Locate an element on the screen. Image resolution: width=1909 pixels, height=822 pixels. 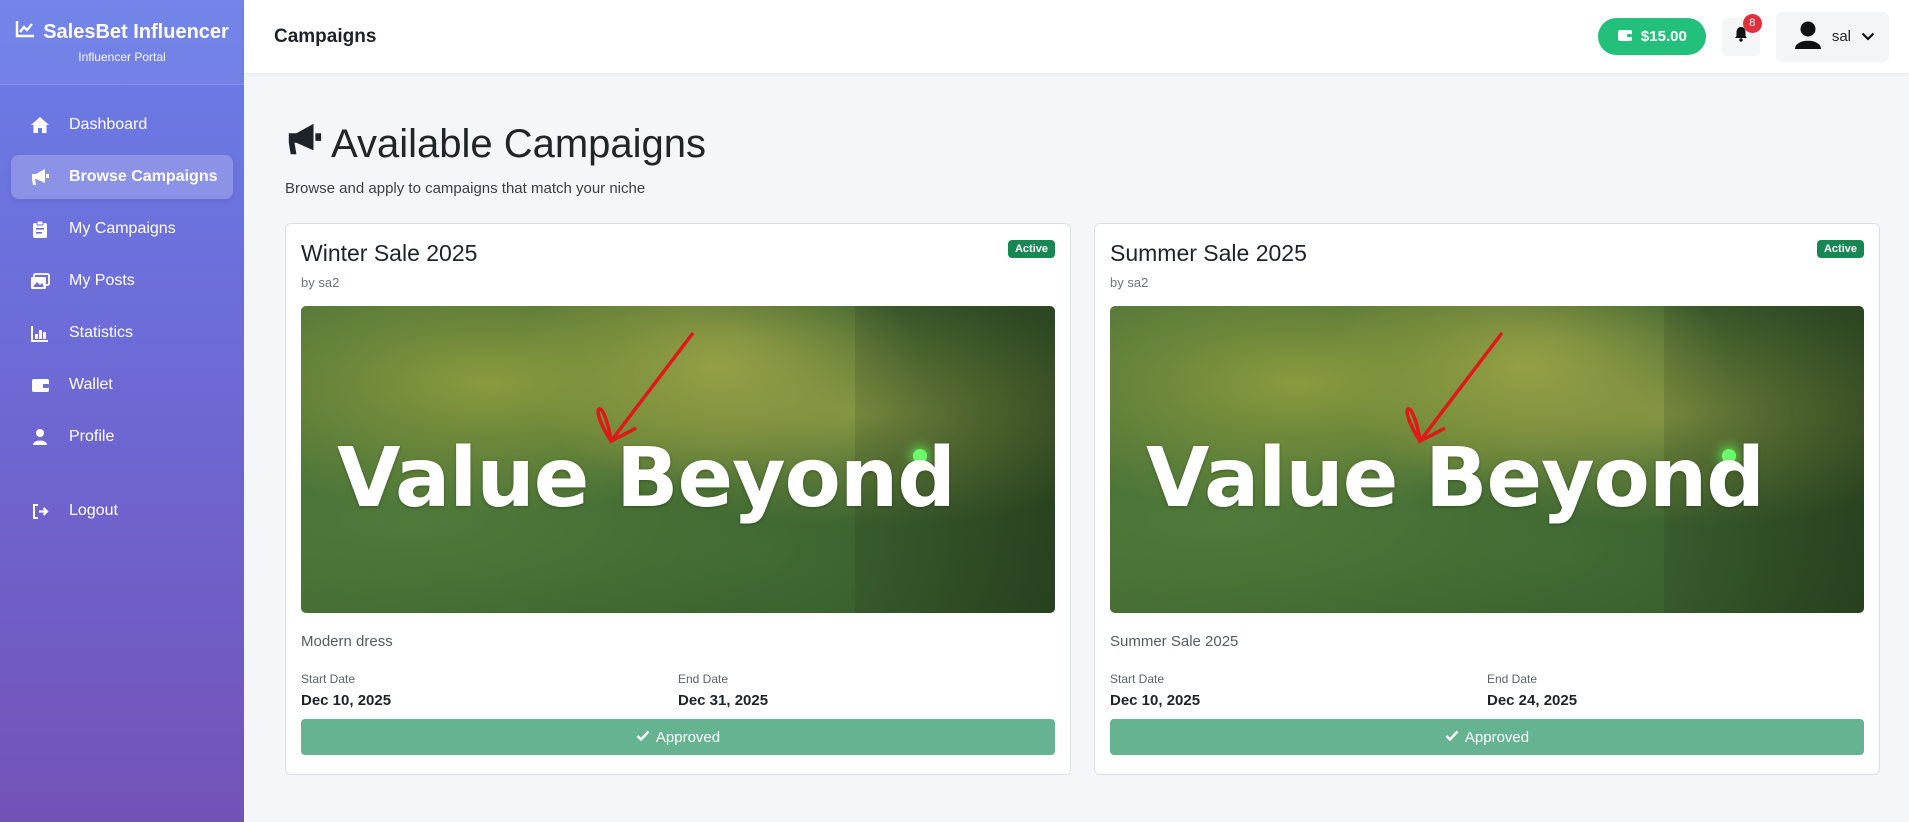
page-title: Campaigns is located at coordinates (325, 36).